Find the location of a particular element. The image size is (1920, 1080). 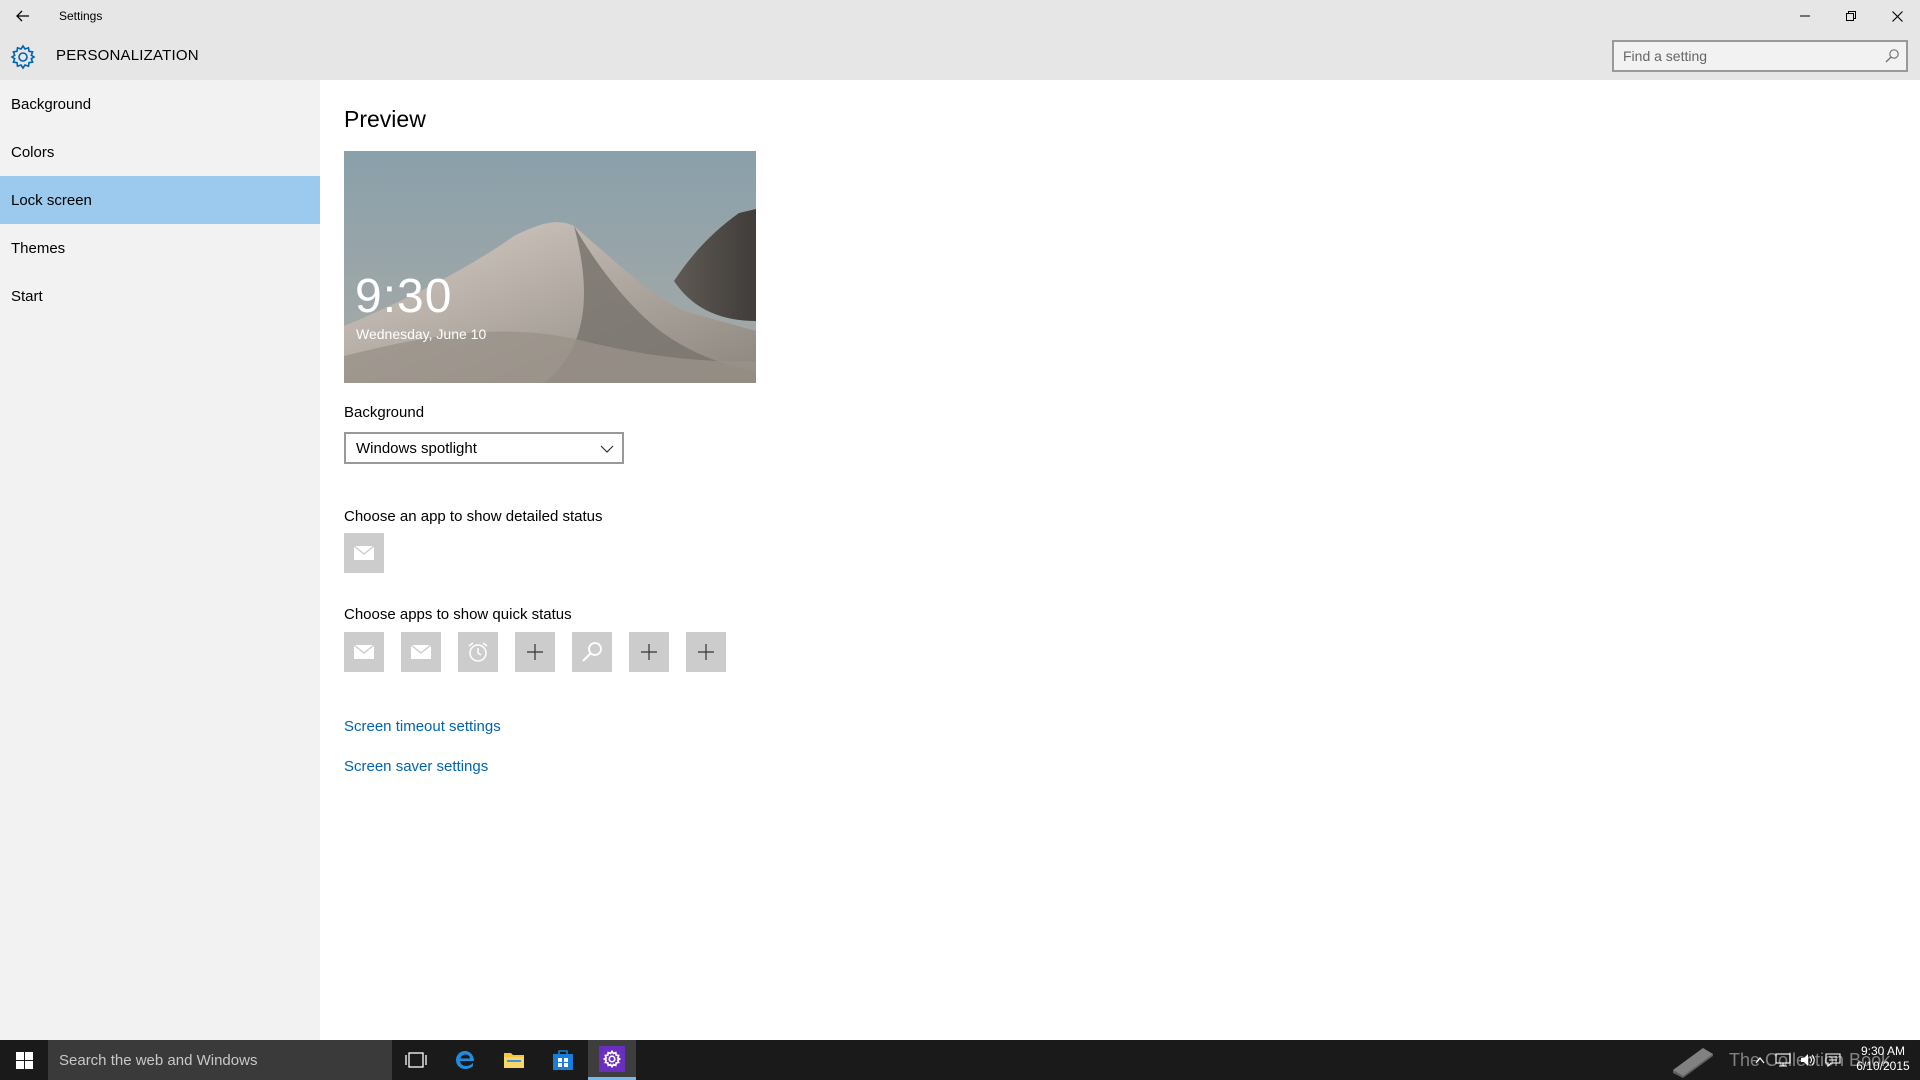

quick-status-label: Choose apps to show quick status is located at coordinates (458, 614).